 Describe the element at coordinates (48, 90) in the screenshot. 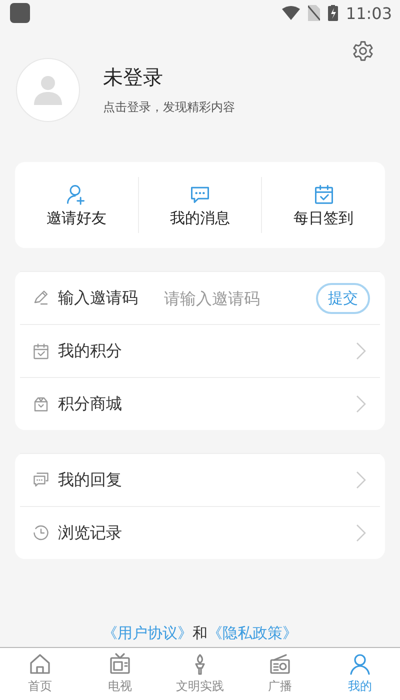

I see `person-silhouette-icon` at that location.